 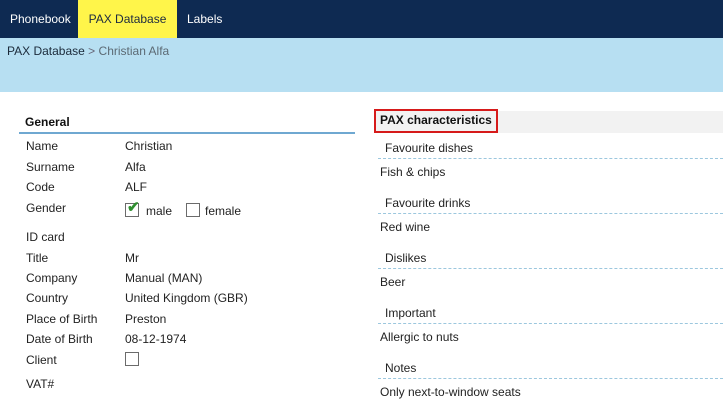 I want to click on breadcrumb: PAX Database > Christian Alfa, so click(x=88, y=51).